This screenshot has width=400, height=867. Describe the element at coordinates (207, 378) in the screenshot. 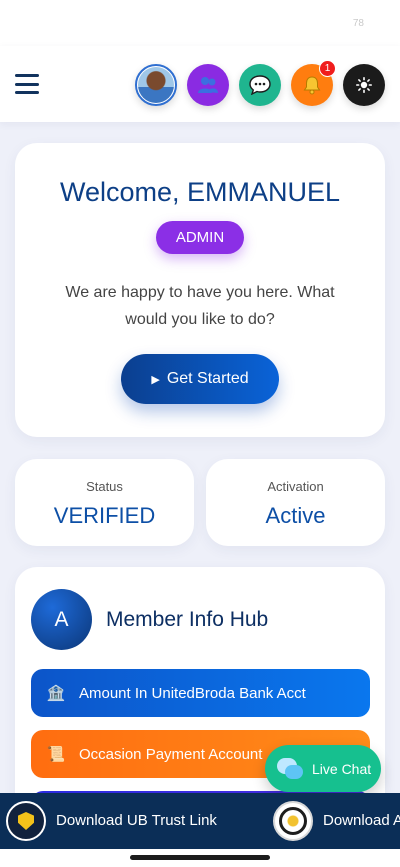

I see `get-started-label: Get Started` at that location.